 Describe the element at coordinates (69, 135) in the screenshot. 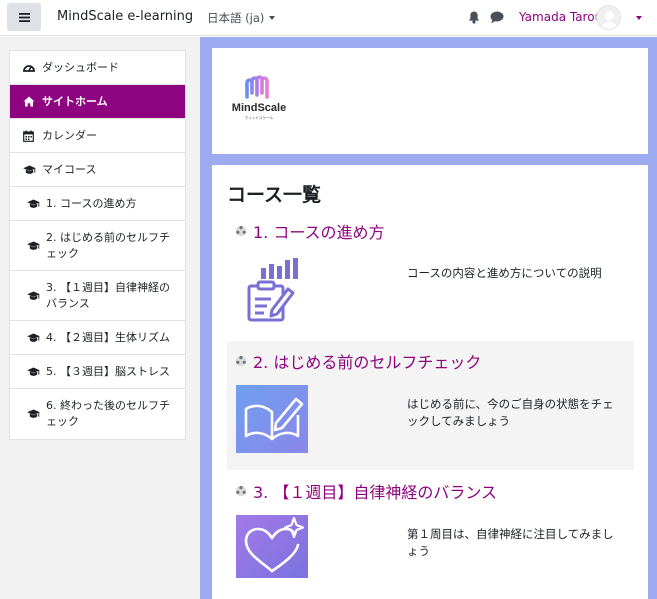

I see `sidebar-item-label: カレンダー` at that location.